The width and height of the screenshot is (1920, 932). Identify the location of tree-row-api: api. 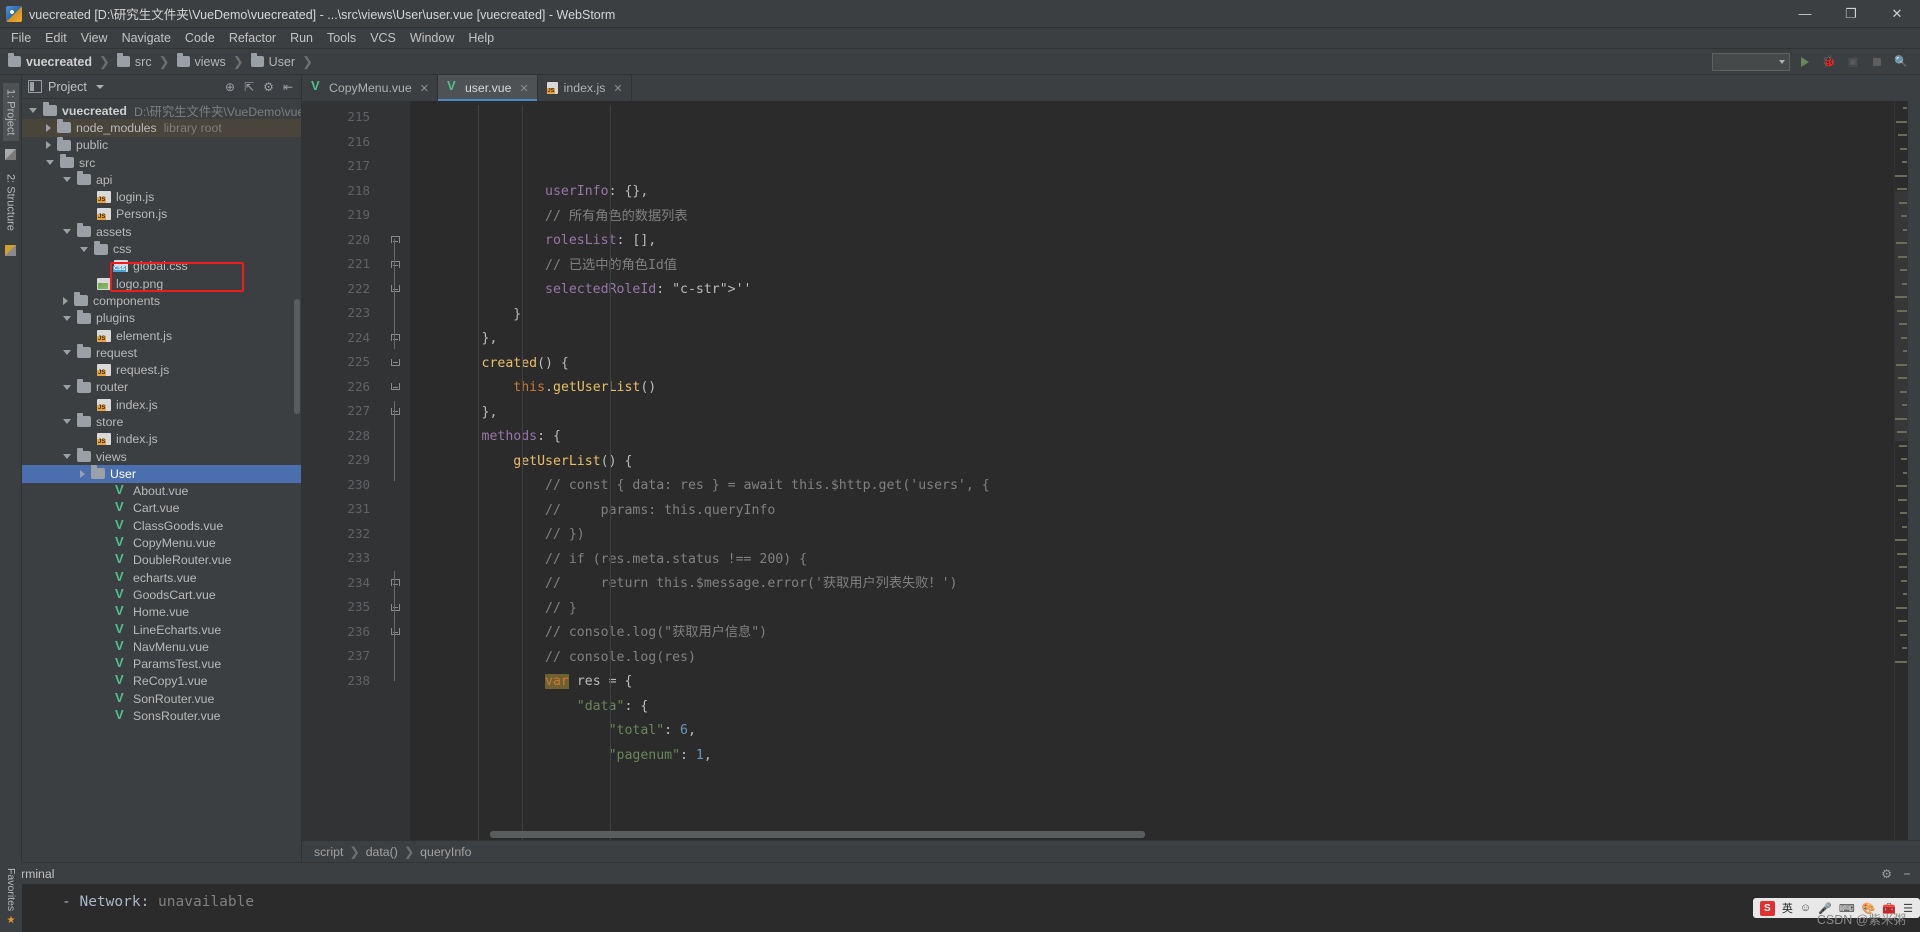
(161, 179).